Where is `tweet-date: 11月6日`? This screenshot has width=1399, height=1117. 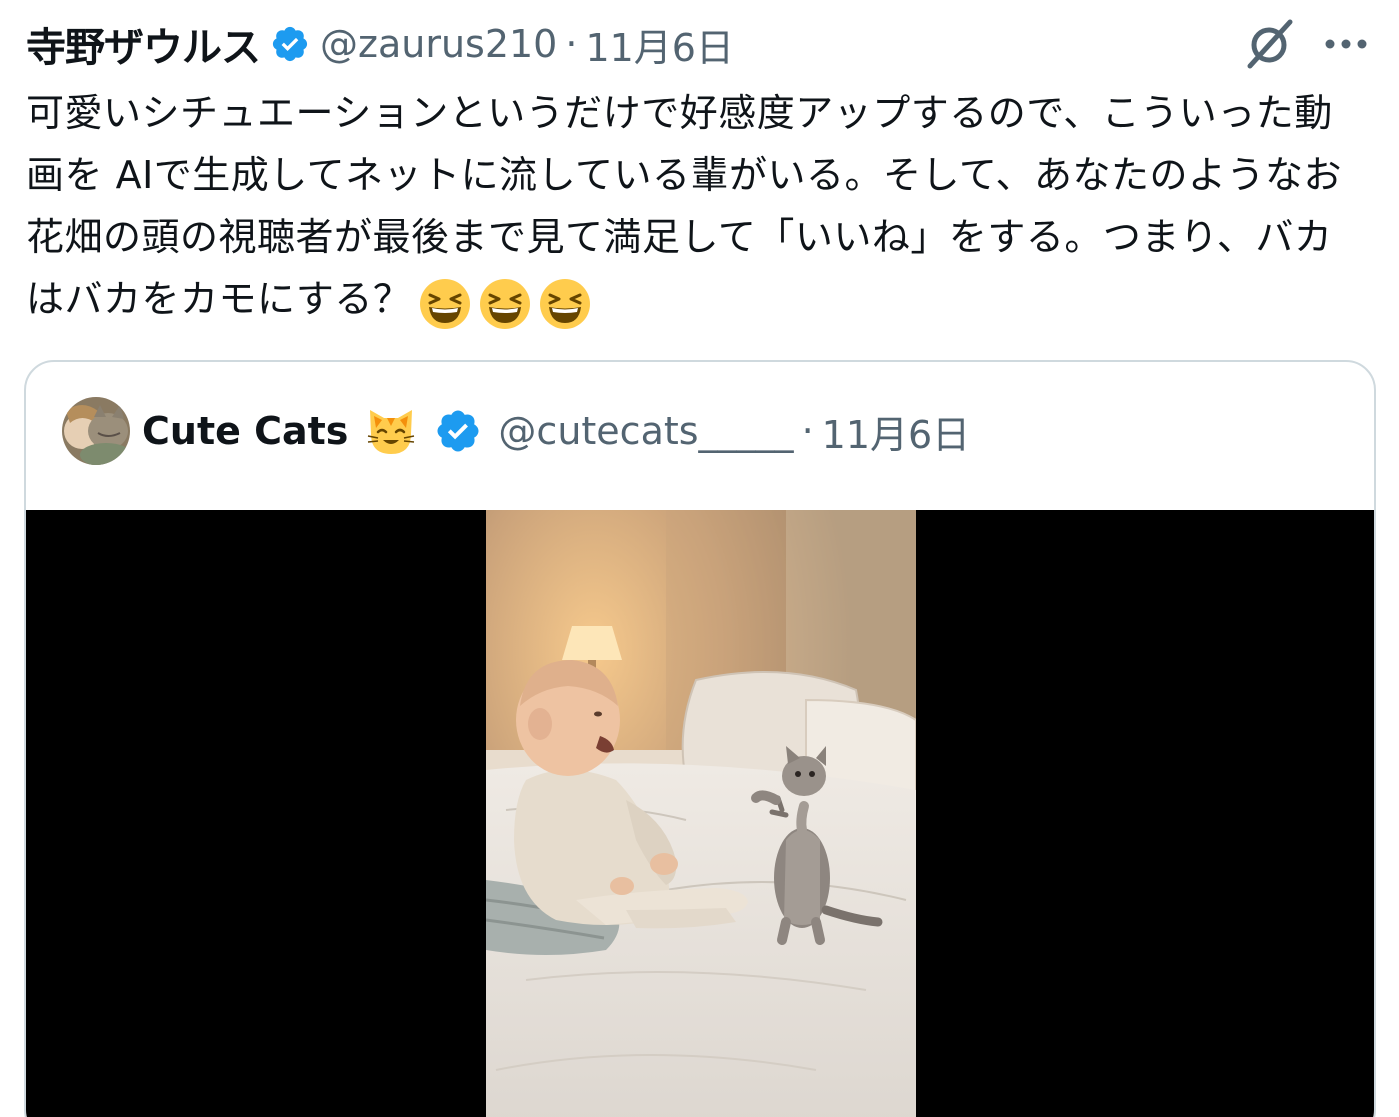 tweet-date: 11月6日 is located at coordinates (659, 44).